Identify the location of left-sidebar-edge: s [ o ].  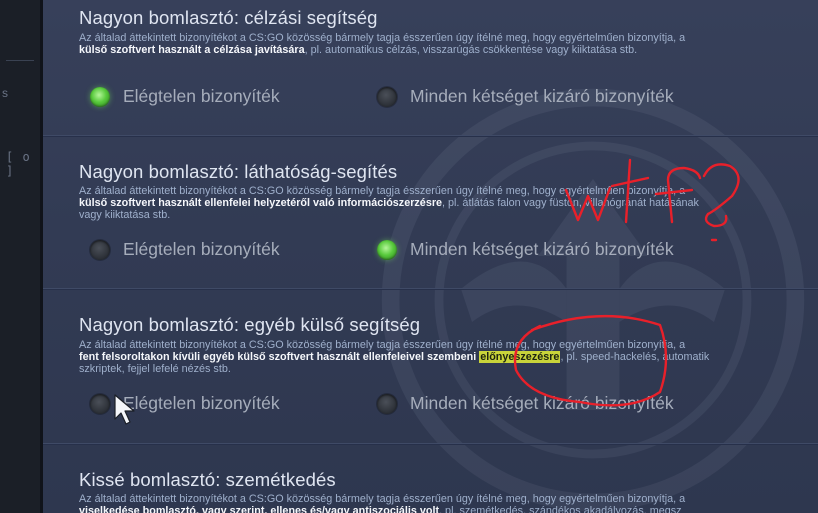
(20, 256).